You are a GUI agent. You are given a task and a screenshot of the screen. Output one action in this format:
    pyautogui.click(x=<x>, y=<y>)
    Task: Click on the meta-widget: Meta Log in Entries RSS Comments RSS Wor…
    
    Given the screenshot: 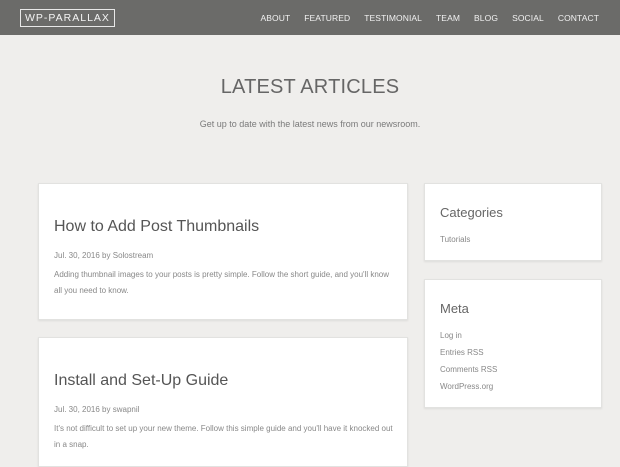 What is the action you would take?
    pyautogui.click(x=513, y=343)
    